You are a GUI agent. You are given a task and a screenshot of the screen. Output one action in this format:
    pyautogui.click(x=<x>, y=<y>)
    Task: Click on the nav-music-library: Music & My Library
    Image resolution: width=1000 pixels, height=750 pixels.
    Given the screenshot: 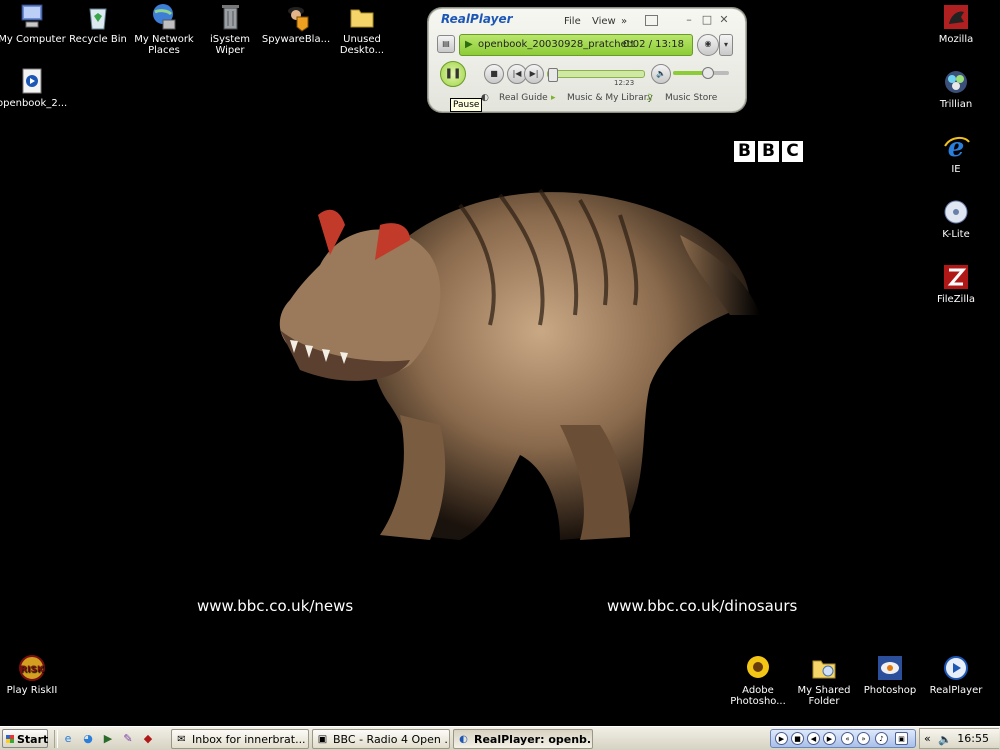 What is the action you would take?
    pyautogui.click(x=610, y=98)
    